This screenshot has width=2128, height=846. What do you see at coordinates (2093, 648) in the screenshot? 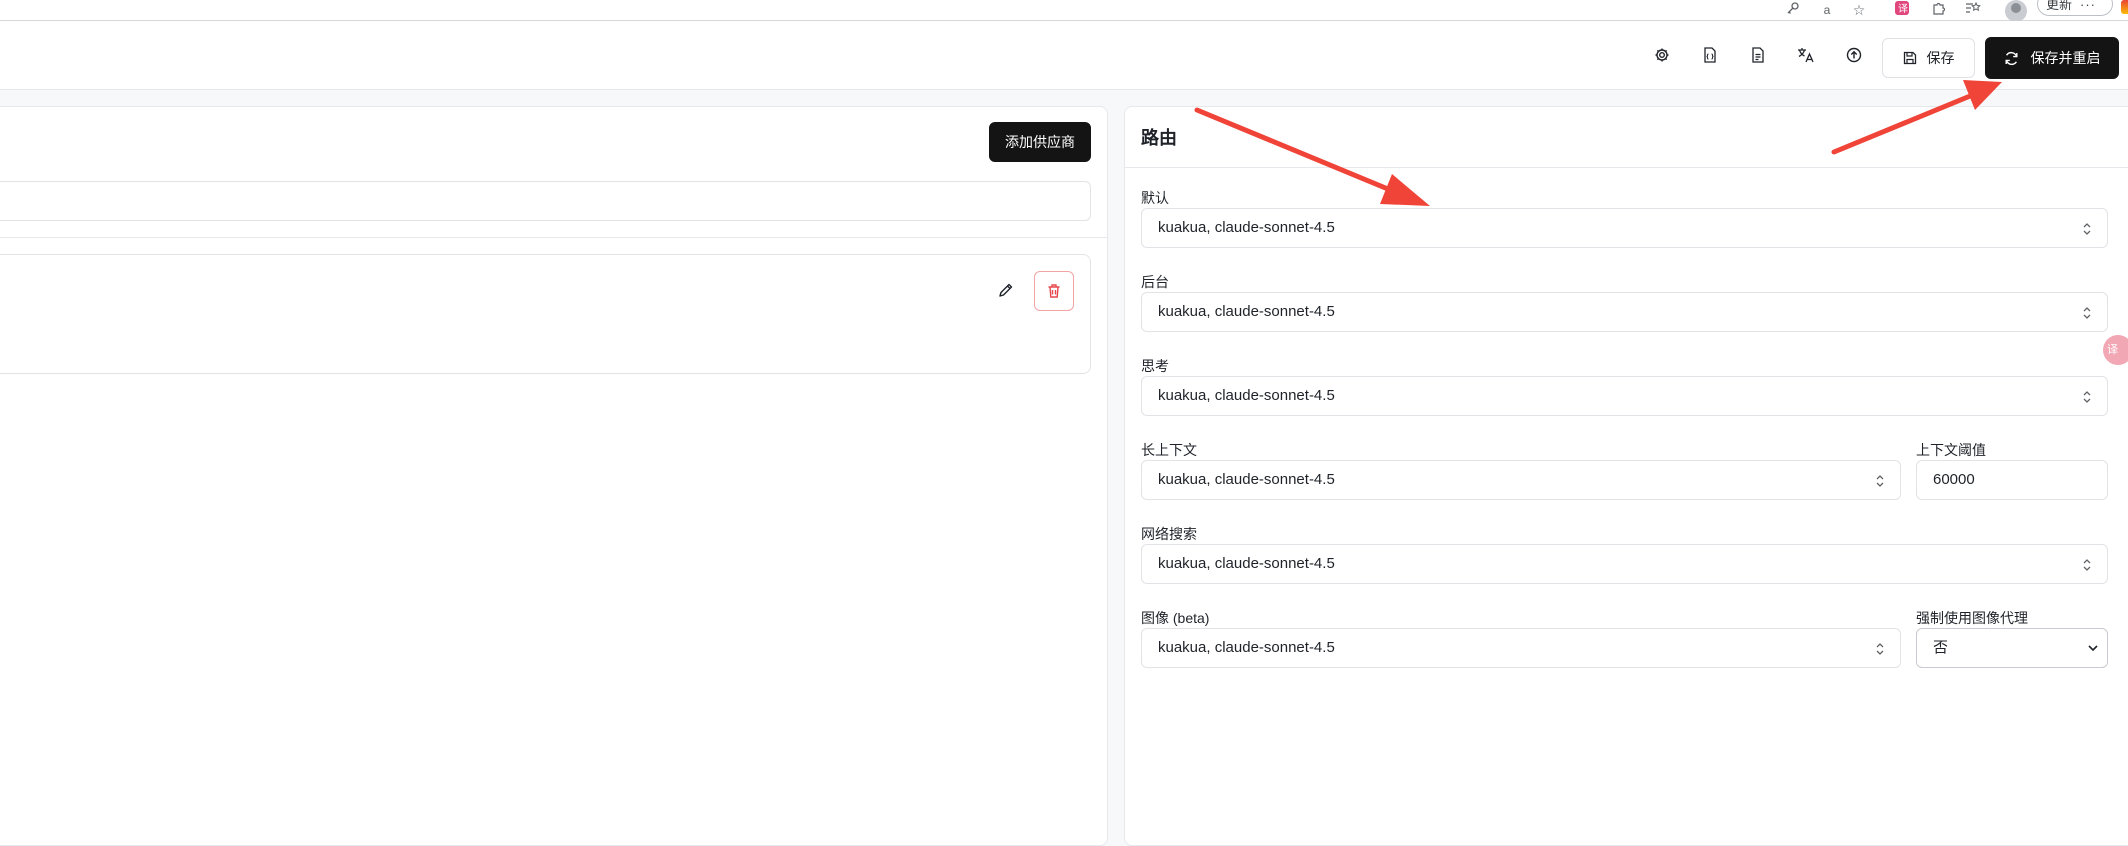
I see `chevron-down-icon` at bounding box center [2093, 648].